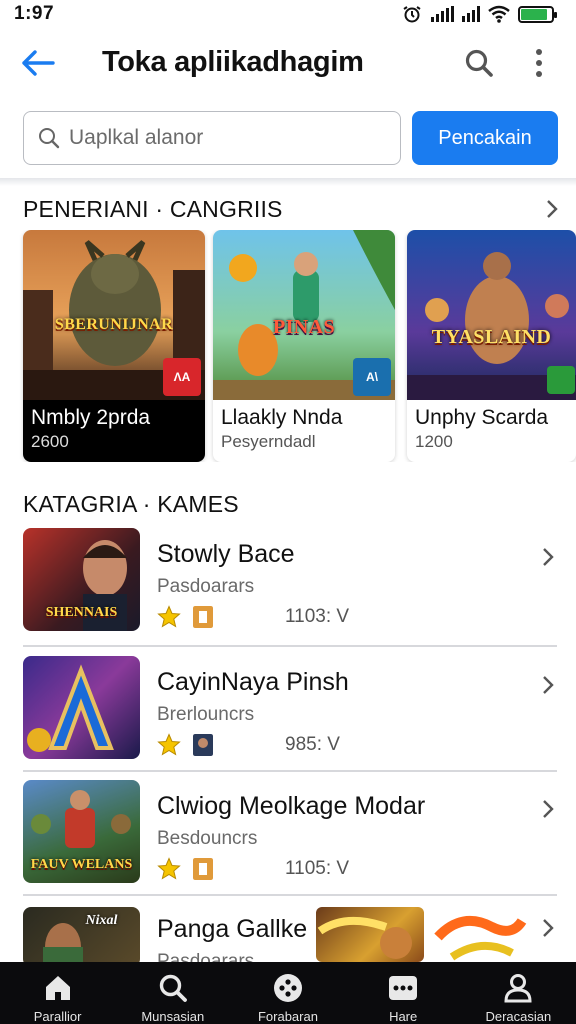 The image size is (576, 1024). What do you see at coordinates (81, 579) in the screenshot?
I see `game-thumbnail: SHENNAIS` at bounding box center [81, 579].